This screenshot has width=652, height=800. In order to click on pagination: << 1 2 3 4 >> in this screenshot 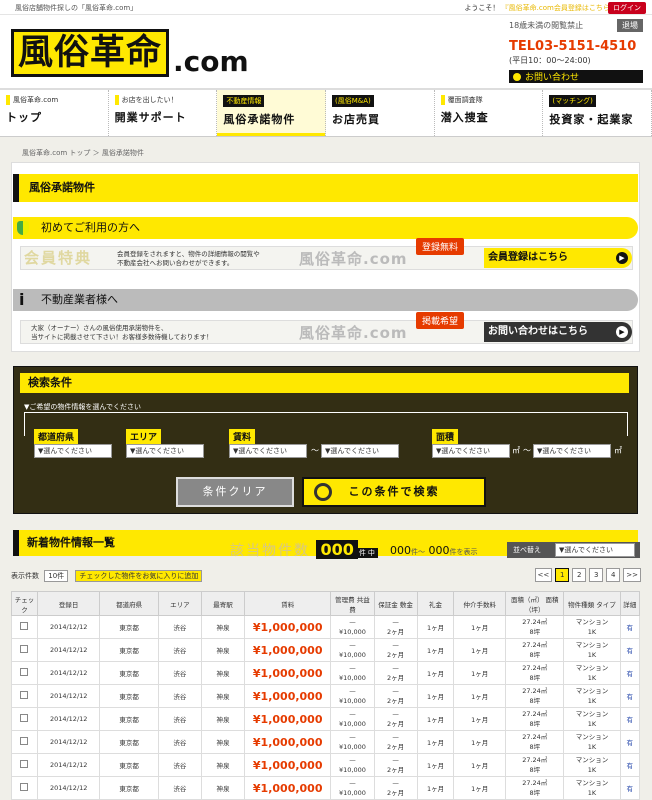, I will do `click(587, 575)`.